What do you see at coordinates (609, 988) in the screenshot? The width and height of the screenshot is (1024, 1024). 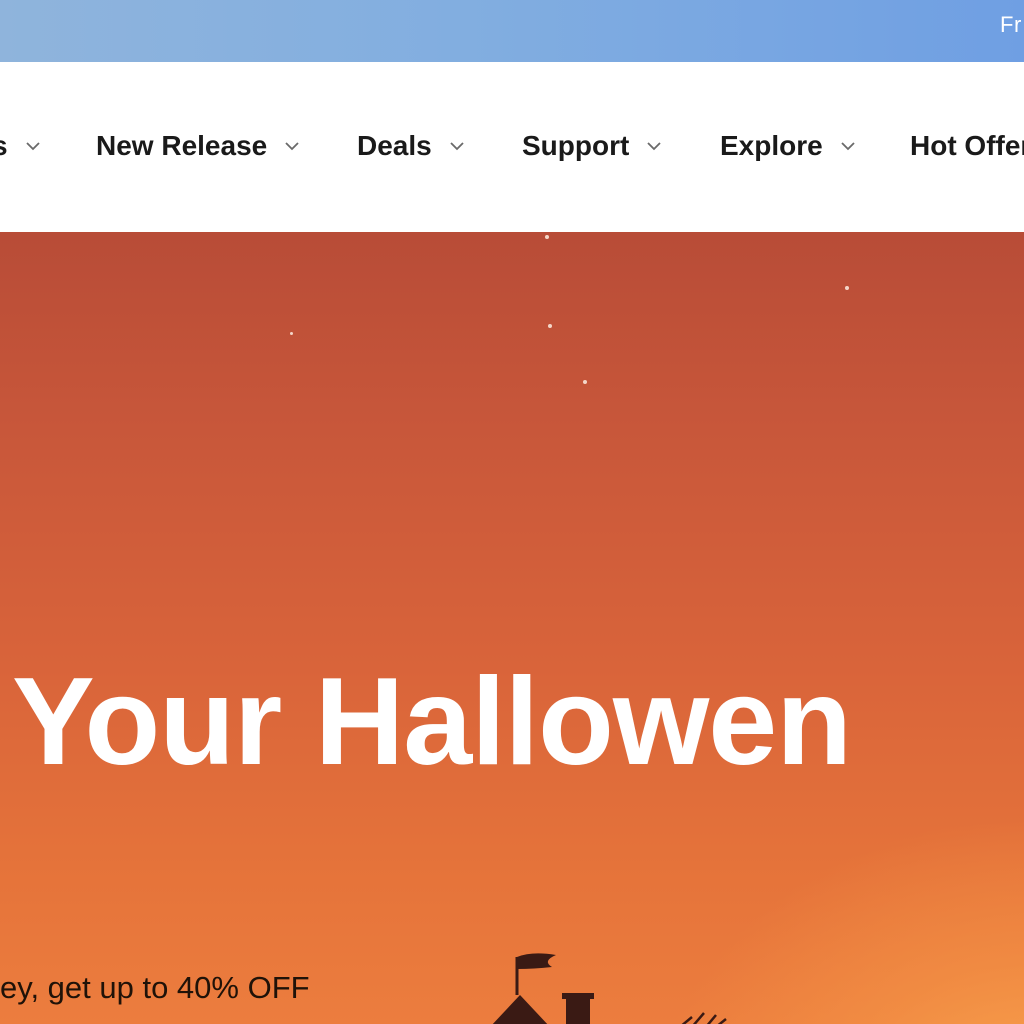 I see `haunted-house-silhouette` at bounding box center [609, 988].